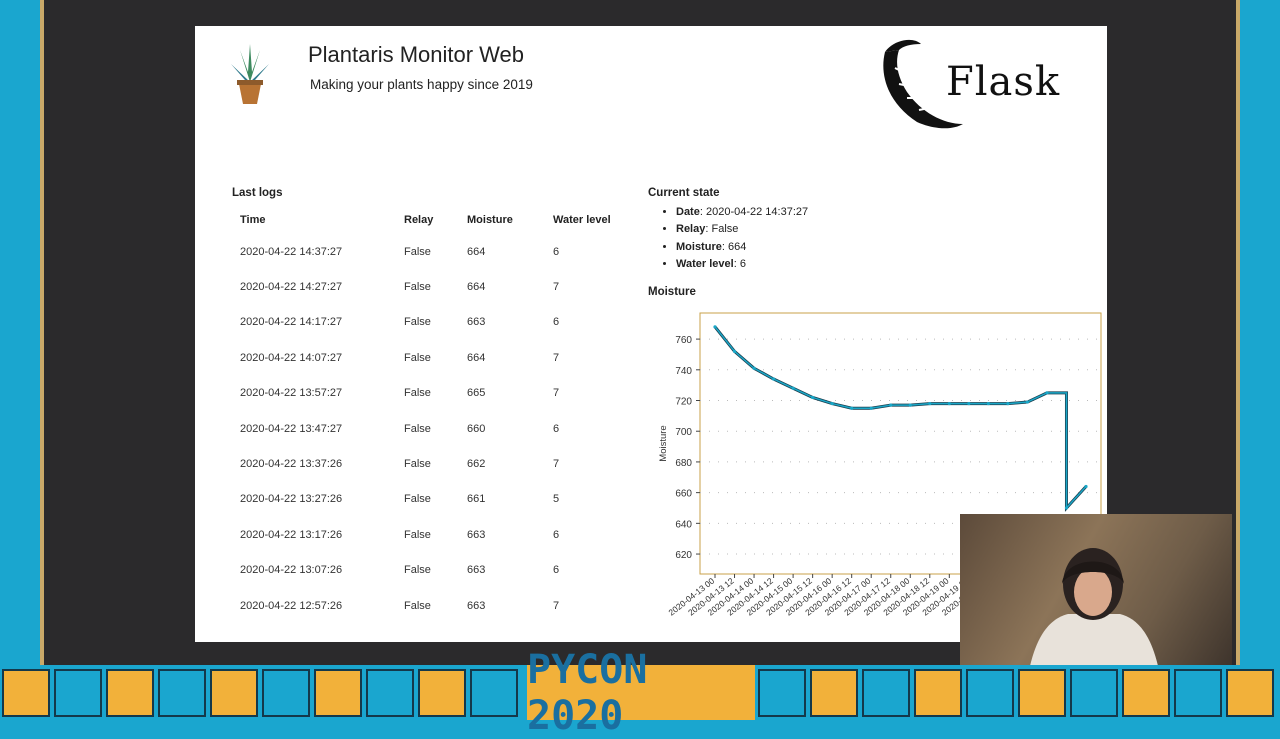 This screenshot has width=1280, height=739. Describe the element at coordinates (250, 74) in the screenshot. I see `plantaris-logo` at that location.